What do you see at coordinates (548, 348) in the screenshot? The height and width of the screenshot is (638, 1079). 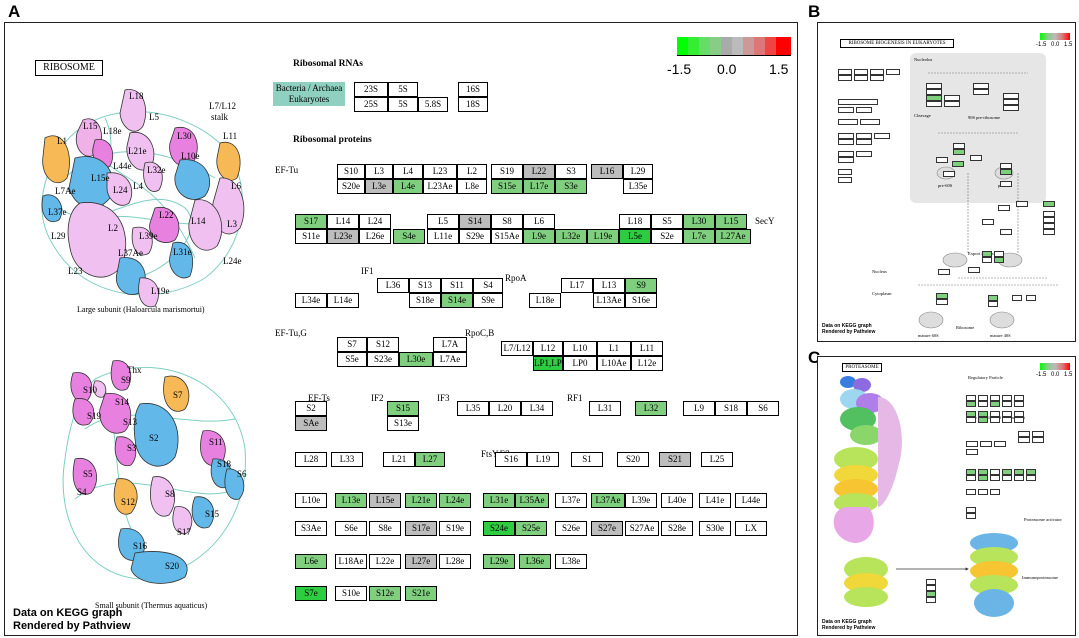 I see `protein-box-l12: L12` at bounding box center [548, 348].